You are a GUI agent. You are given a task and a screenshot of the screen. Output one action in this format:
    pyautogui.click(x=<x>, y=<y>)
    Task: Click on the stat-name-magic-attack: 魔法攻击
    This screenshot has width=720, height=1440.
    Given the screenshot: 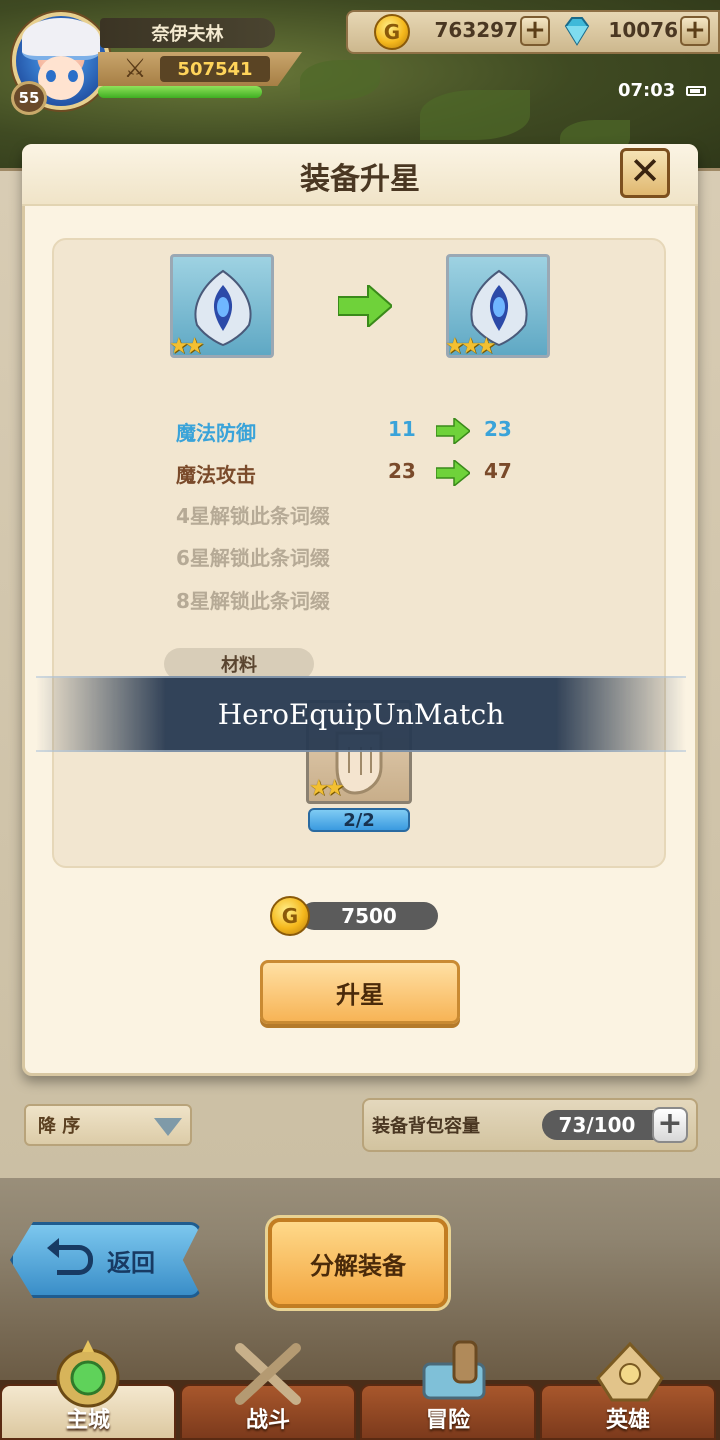 What is the action you would take?
    pyautogui.click(x=216, y=475)
    